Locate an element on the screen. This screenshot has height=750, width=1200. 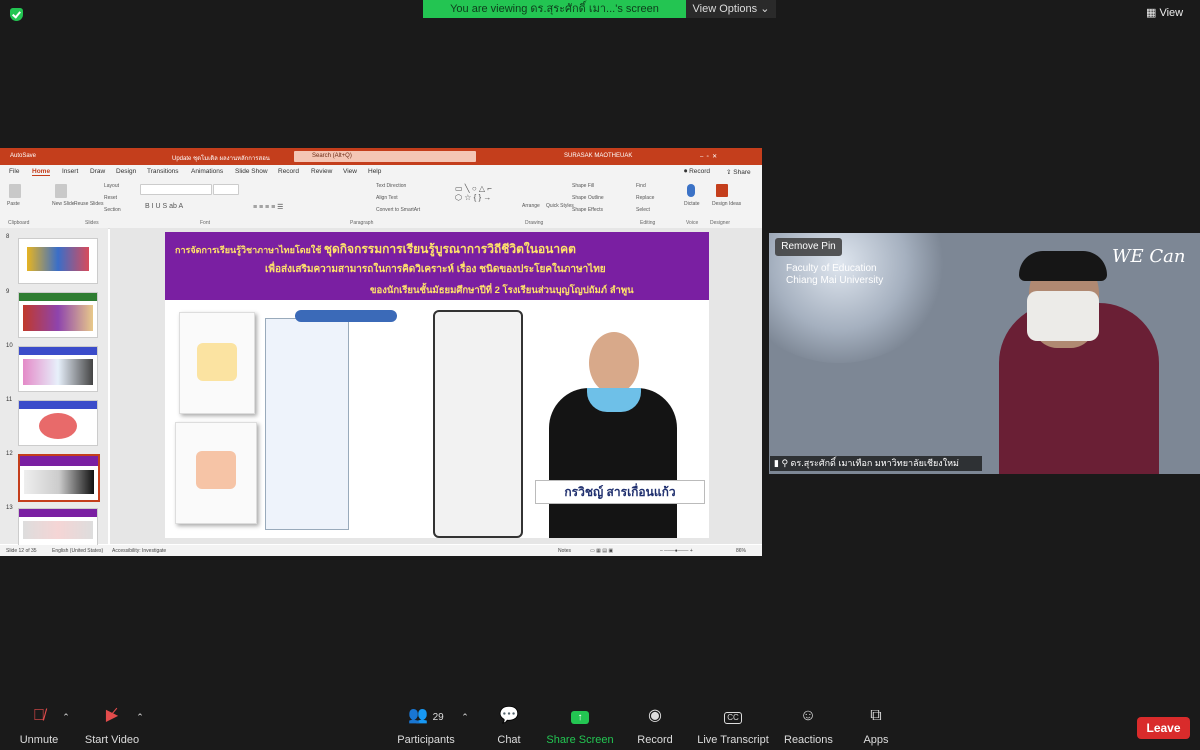
live-transcript-label: Live Transcript is located at coordinates (733, 740).